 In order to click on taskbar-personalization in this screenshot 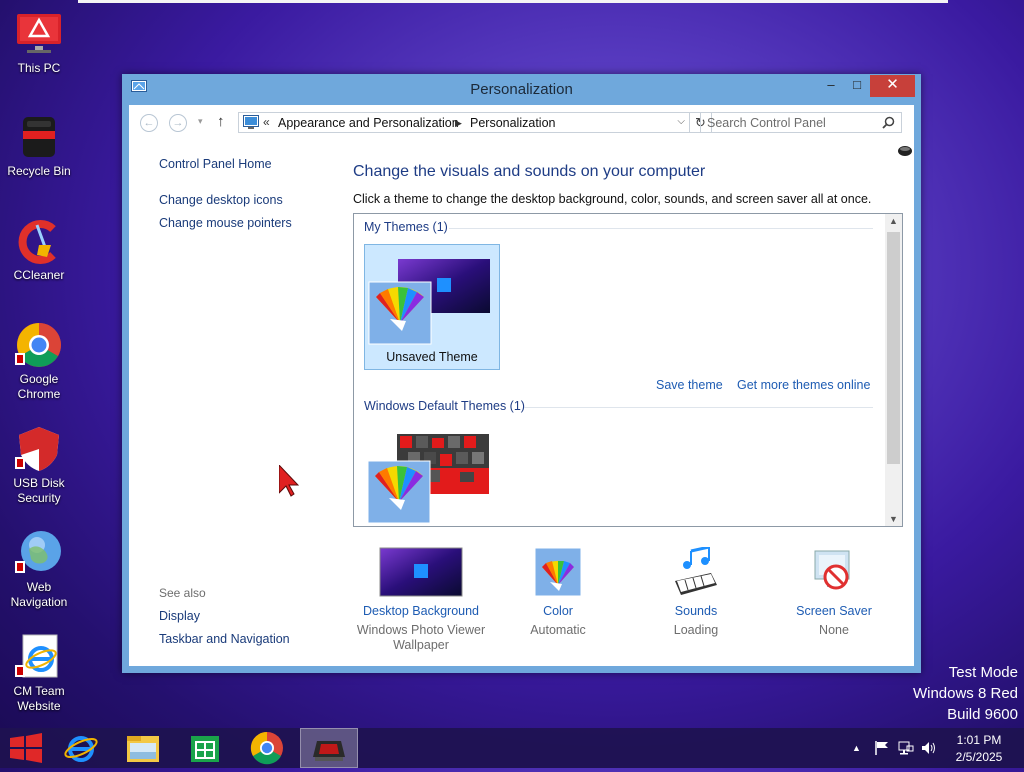, I will do `click(329, 748)`.